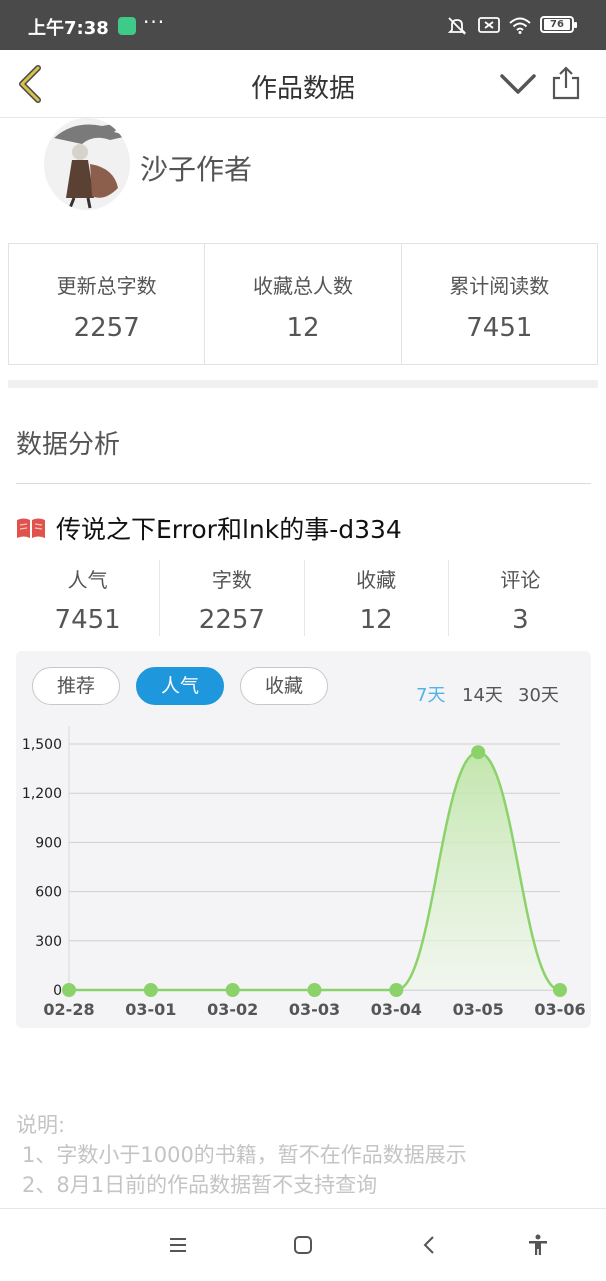 This screenshot has width=606, height=1281. I want to click on section-divider, so click(303, 384).